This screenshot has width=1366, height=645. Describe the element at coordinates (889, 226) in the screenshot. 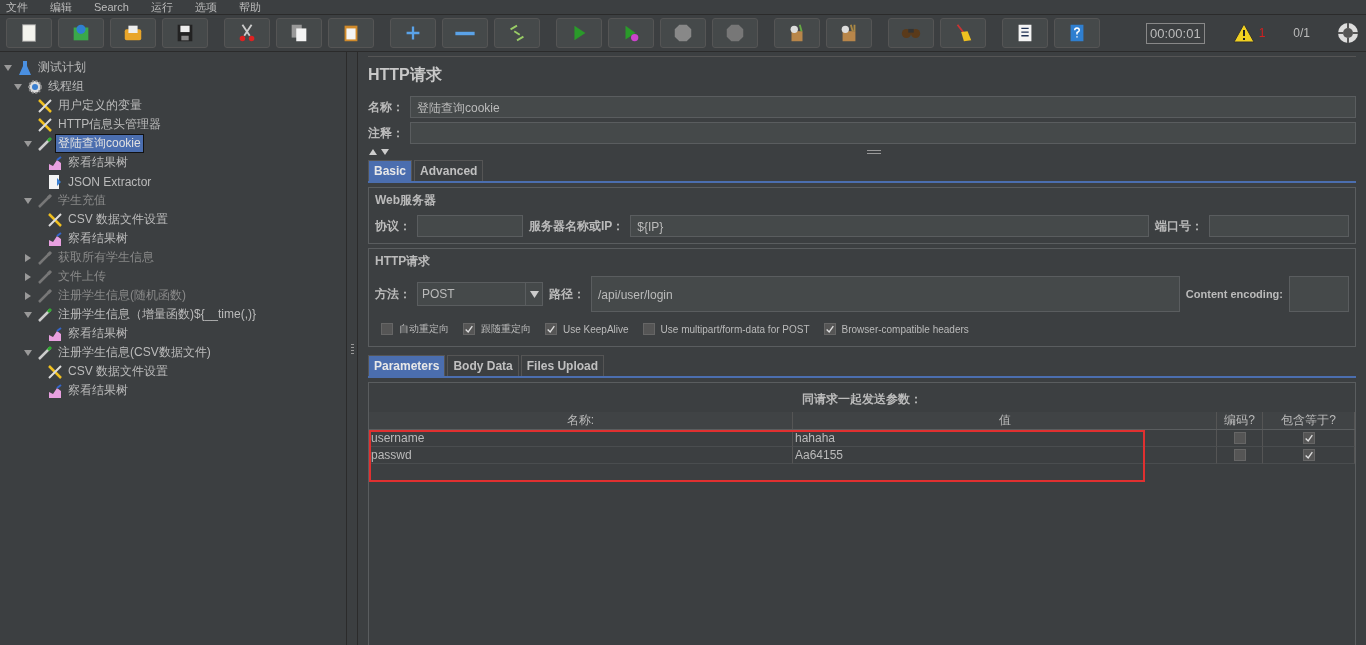

I see `server-field: ${IP}` at that location.